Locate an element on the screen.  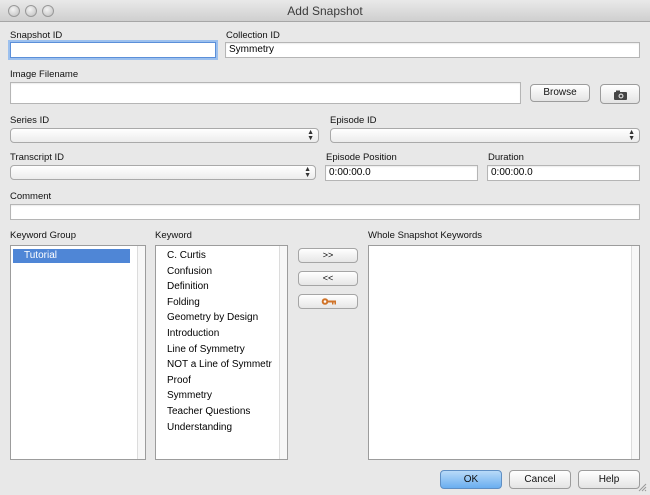
keyword-item: Proof is located at coordinates (179, 380).